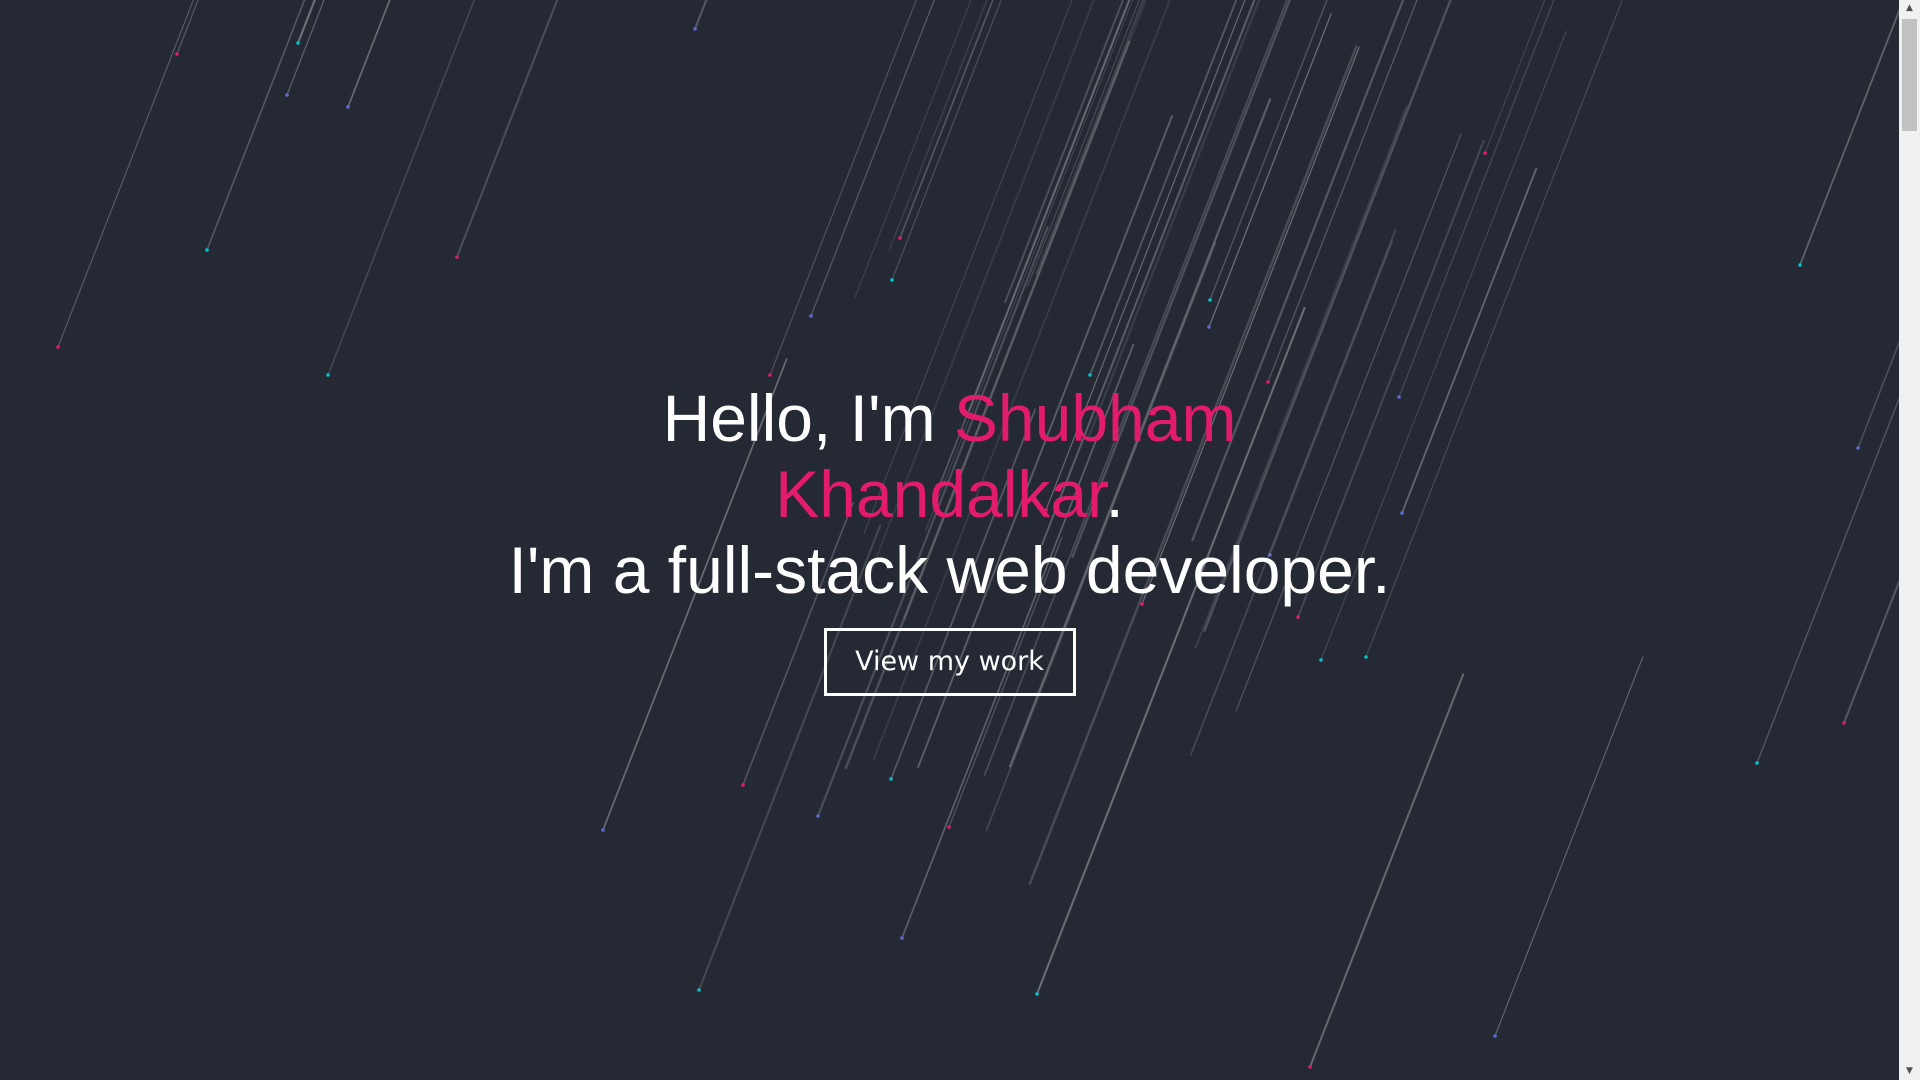 This screenshot has width=1920, height=1080. I want to click on vertical-scrollbar: ▲ ▼, so click(1909, 540).